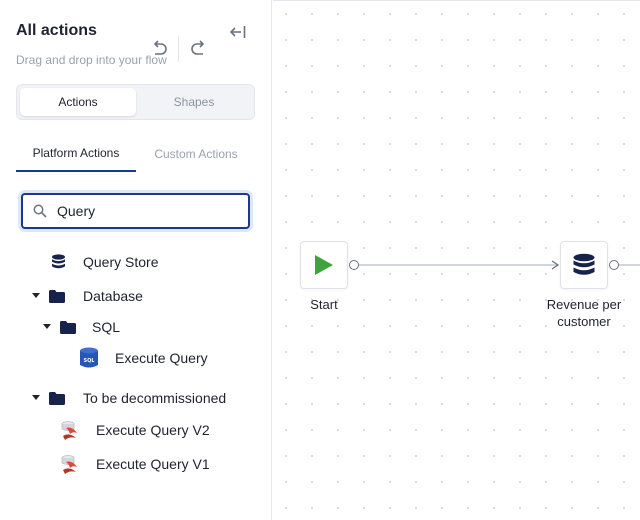 This screenshot has width=640, height=520. What do you see at coordinates (584, 304) in the screenshot?
I see `revenue-label-line1: Revenue per` at bounding box center [584, 304].